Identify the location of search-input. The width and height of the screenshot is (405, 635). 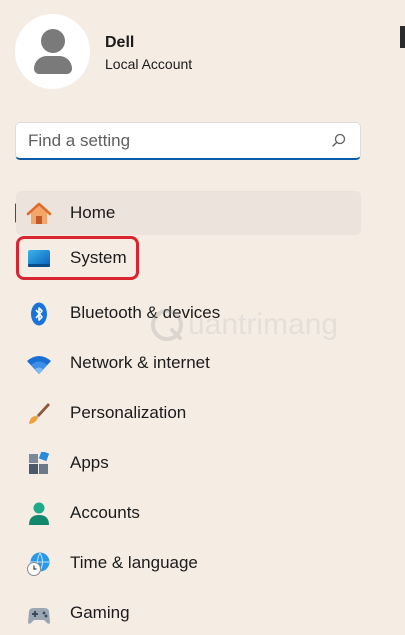
(173, 141).